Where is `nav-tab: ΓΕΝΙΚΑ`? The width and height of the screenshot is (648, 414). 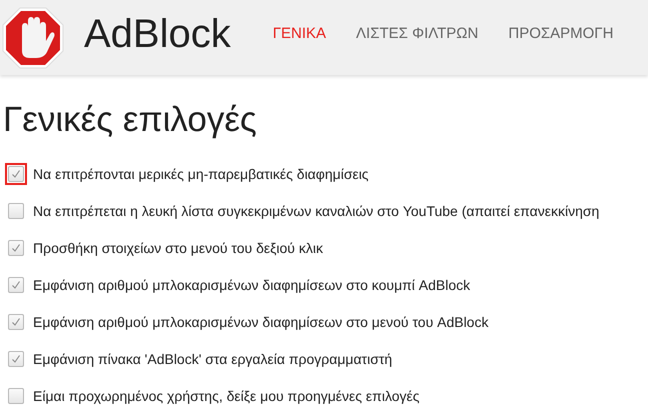
nav-tab: ΓΕΝΙΚΑ is located at coordinates (299, 33).